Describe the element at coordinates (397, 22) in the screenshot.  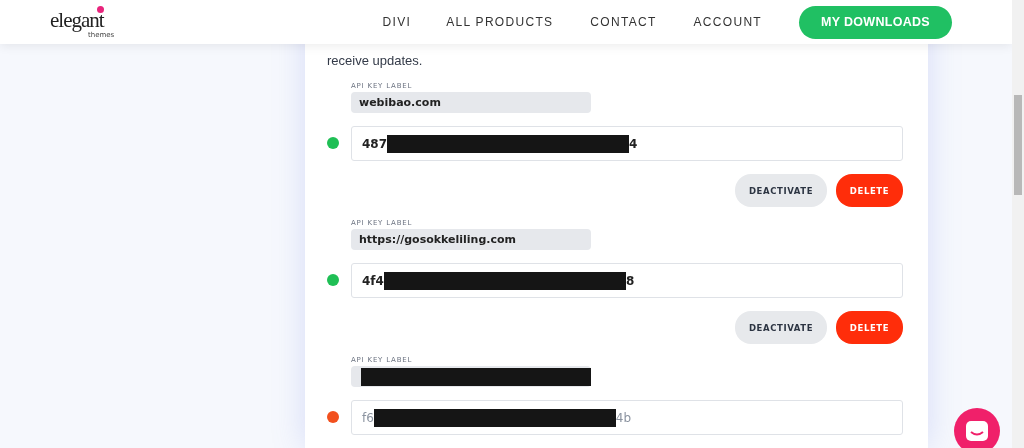
I see `nav-link: DIVI` at that location.